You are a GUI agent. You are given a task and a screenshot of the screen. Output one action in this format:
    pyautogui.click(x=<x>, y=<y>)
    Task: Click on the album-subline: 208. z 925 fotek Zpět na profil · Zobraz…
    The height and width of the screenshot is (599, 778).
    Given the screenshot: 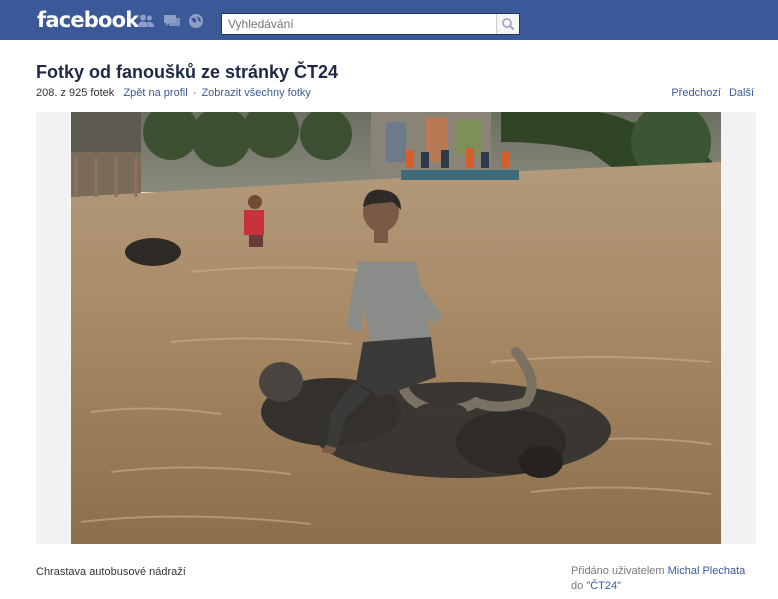 What is the action you would take?
    pyautogui.click(x=173, y=93)
    